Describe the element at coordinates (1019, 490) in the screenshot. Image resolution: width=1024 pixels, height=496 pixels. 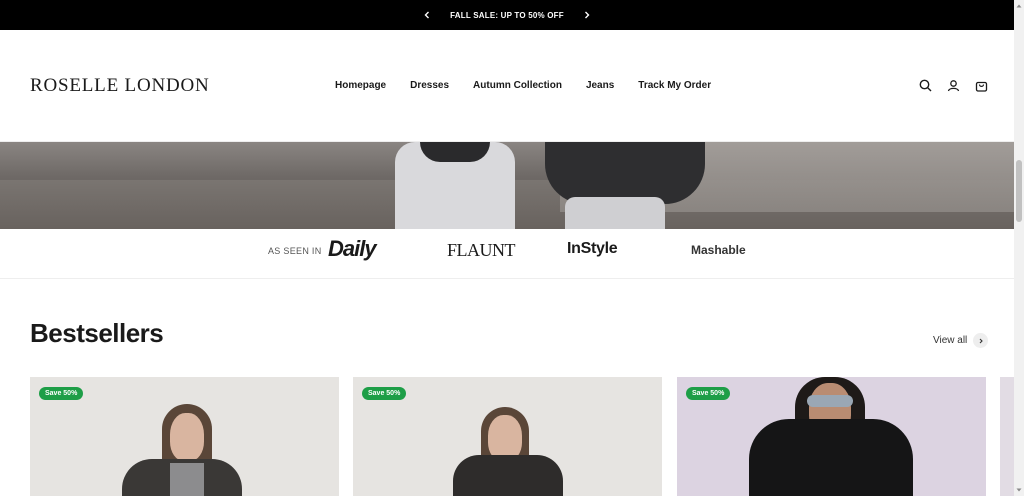
I see `scroll-down-icon` at that location.